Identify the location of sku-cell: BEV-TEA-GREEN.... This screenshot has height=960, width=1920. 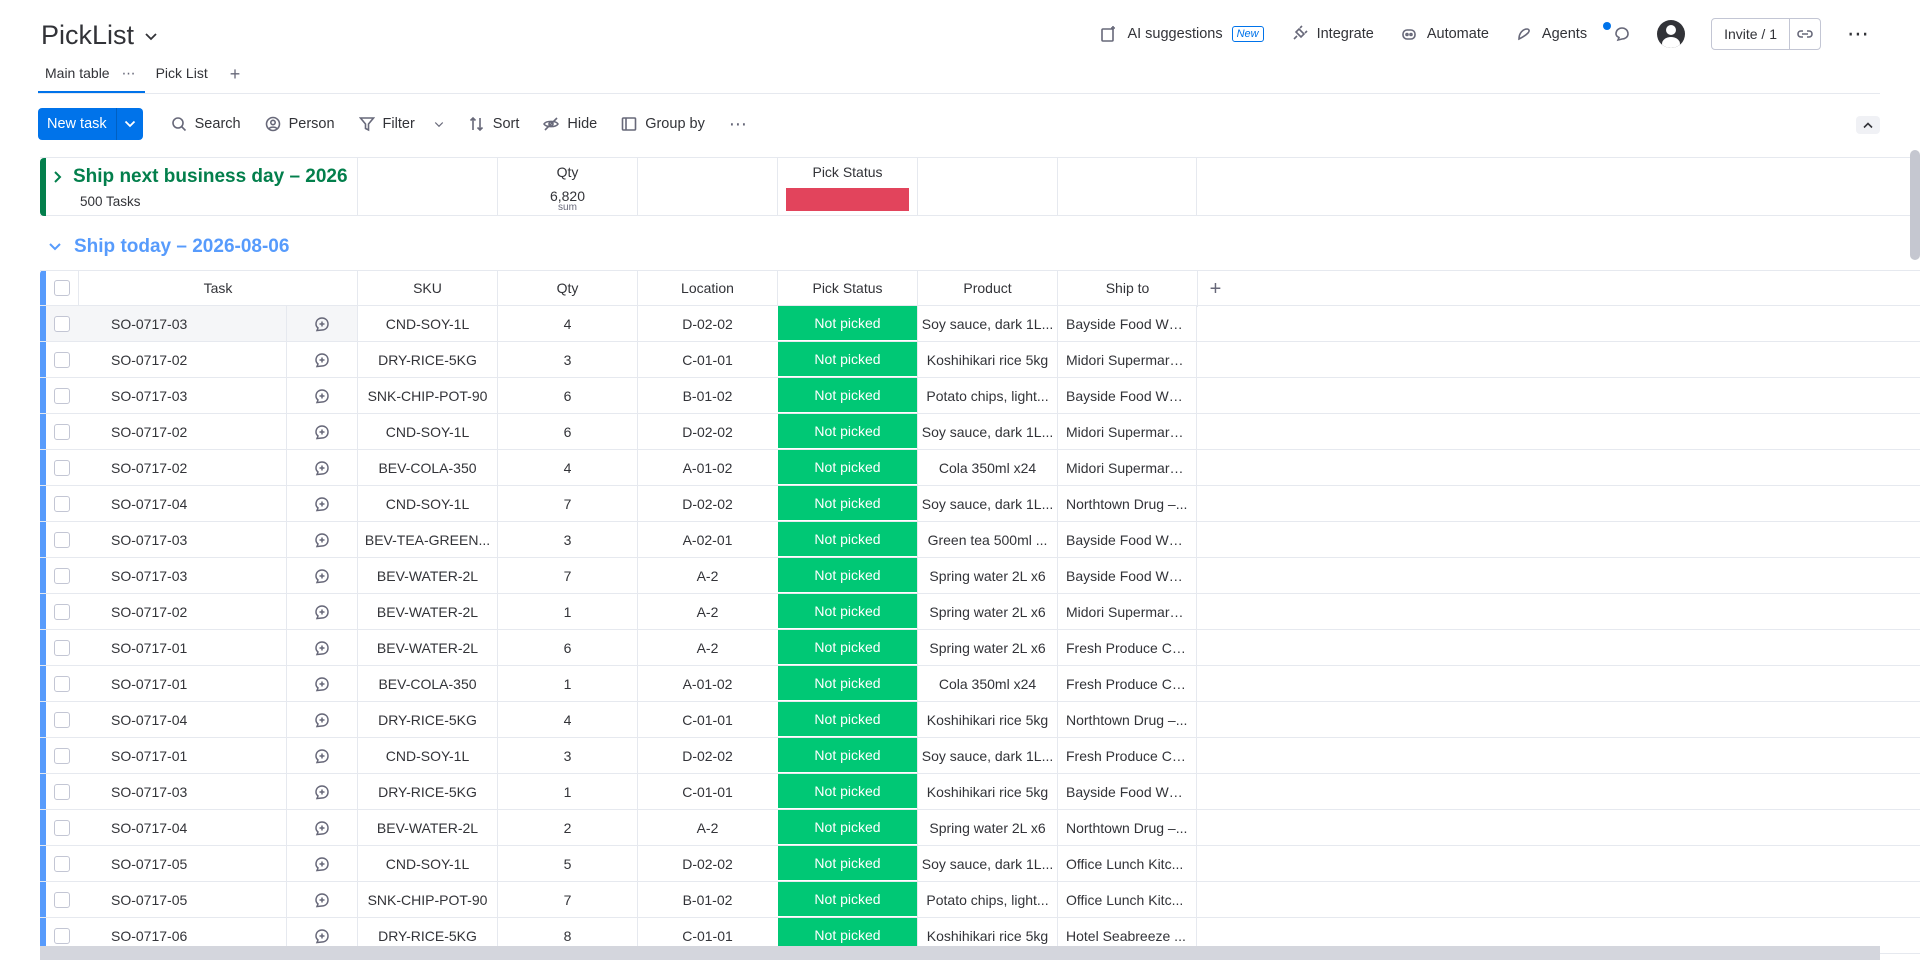
(427, 539).